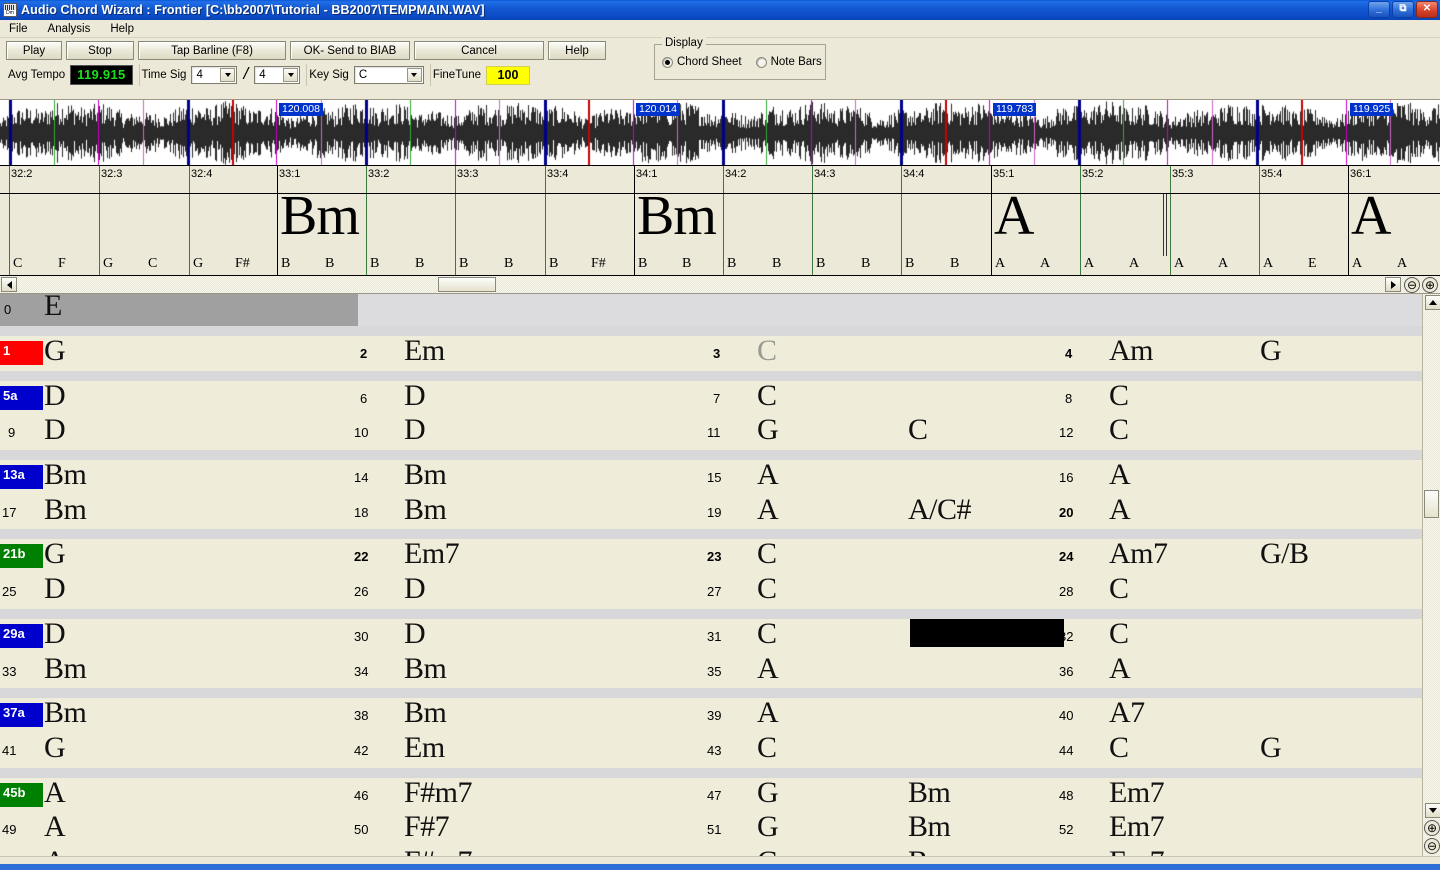  What do you see at coordinates (1431, 575) in the screenshot?
I see `vertical-scrollbar: ⊕ ⊖` at bounding box center [1431, 575].